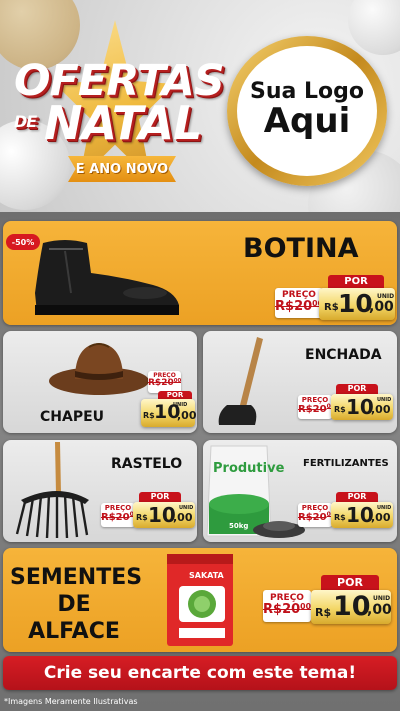  Describe the element at coordinates (200, 673) in the screenshot. I see `cta-banner: Crie seu encarte com este tema!` at that location.